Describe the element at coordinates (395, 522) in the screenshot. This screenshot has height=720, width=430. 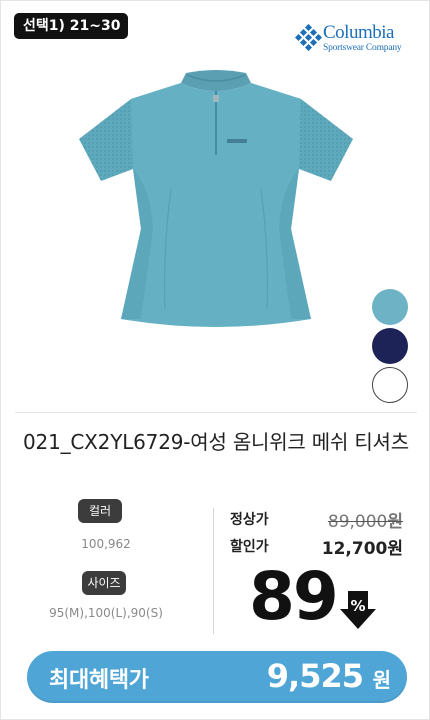
I see `regular-price-currency: 원` at that location.